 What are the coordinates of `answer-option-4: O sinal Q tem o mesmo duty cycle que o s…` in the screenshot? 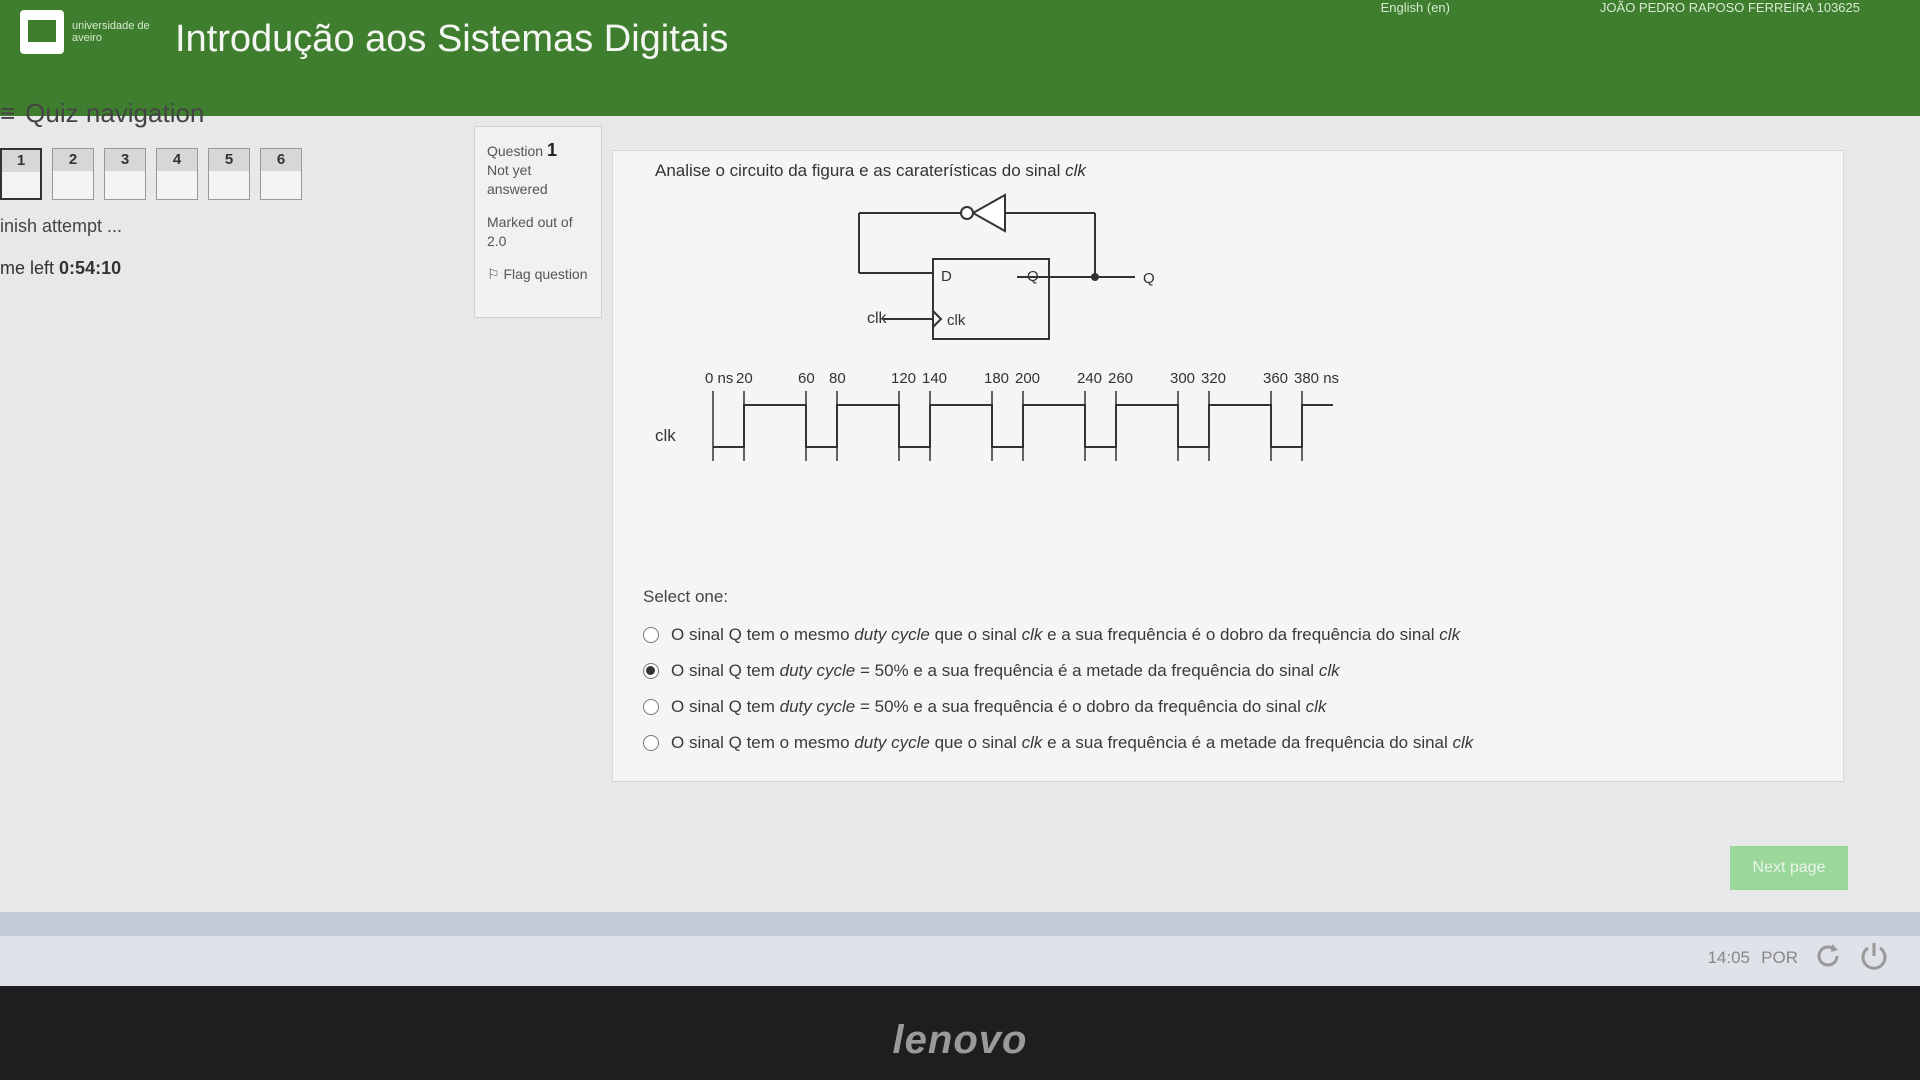 It's located at (1058, 743).